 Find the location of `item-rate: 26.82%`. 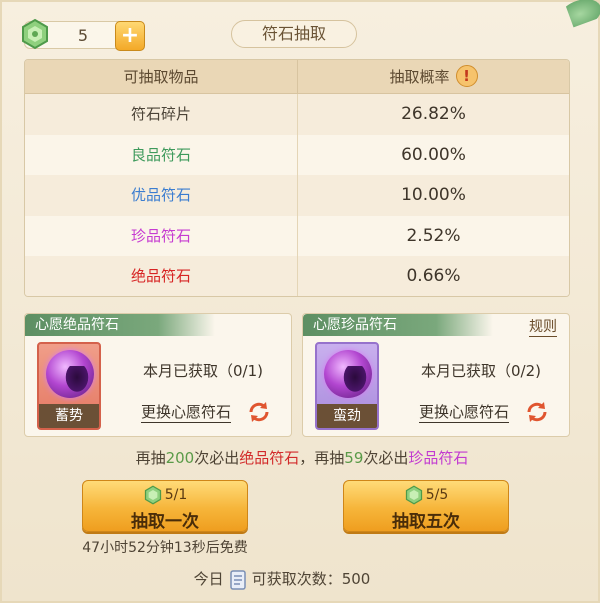

item-rate: 26.82% is located at coordinates (433, 114).